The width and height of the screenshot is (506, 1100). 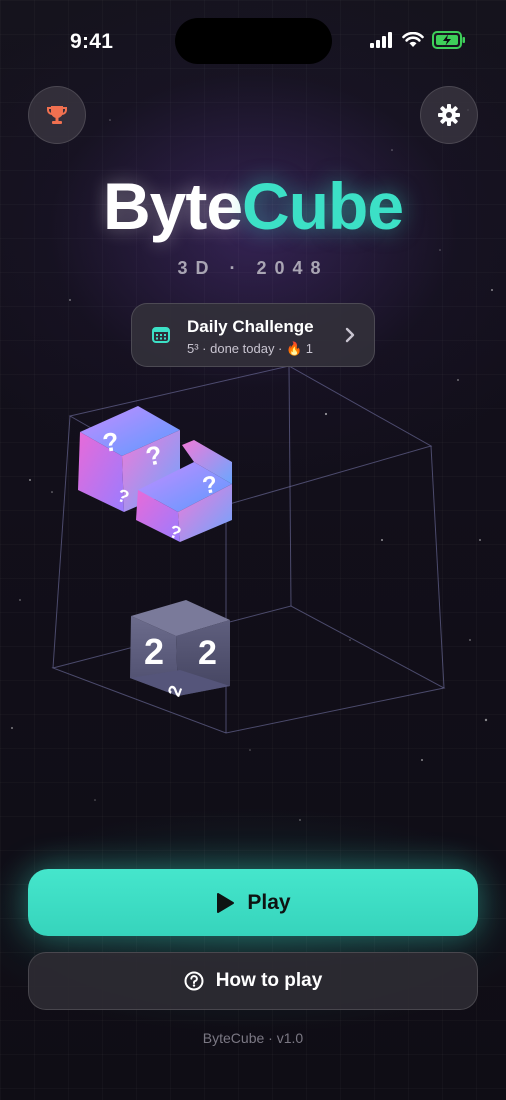 I want to click on how-to-play-label: How to play, so click(x=269, y=980).